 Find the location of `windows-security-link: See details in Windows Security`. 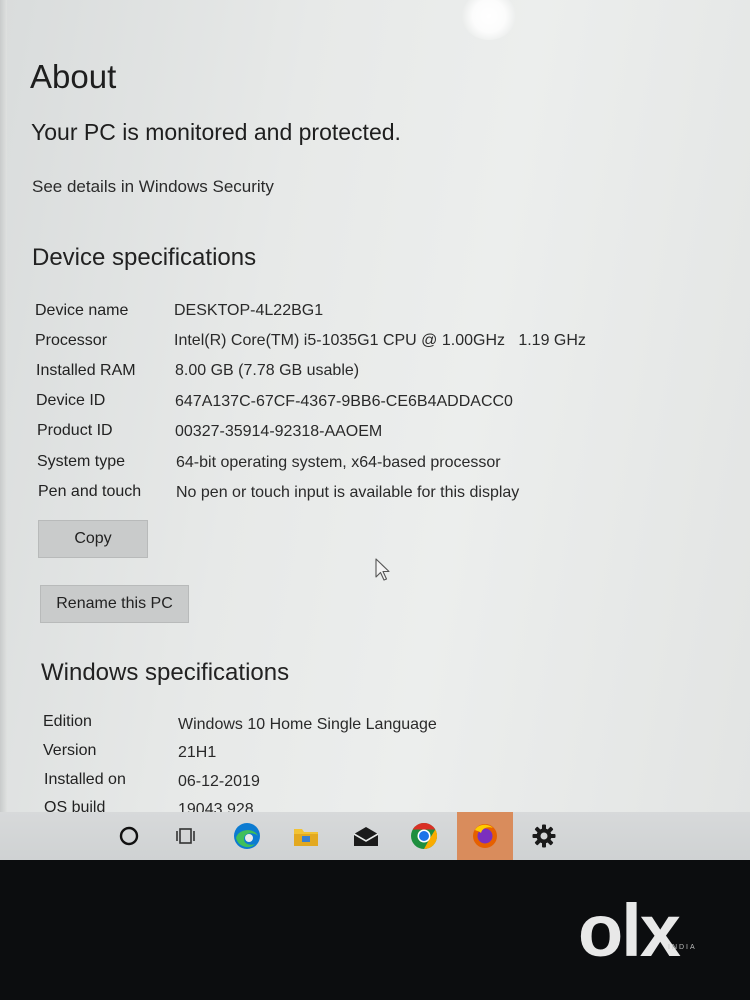

windows-security-link: See details in Windows Security is located at coordinates (153, 187).